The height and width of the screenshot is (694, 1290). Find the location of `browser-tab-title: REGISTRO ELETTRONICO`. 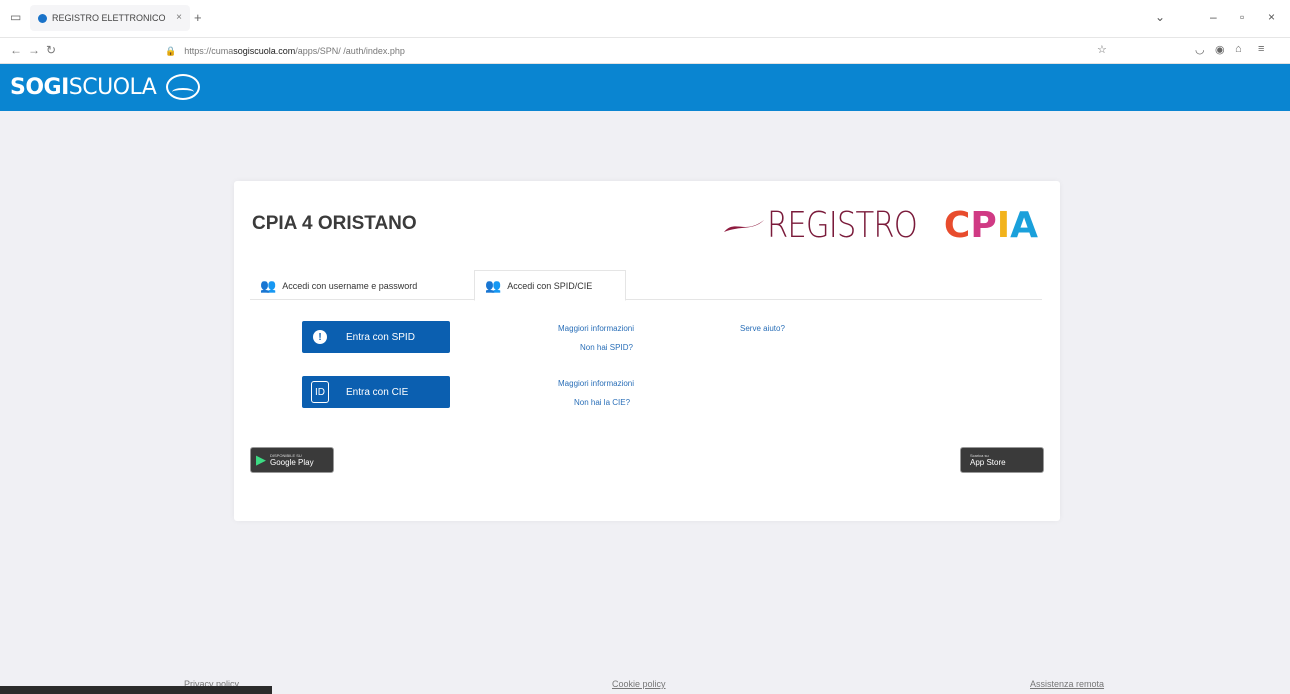

browser-tab-title: REGISTRO ELETTRONICO is located at coordinates (109, 18).